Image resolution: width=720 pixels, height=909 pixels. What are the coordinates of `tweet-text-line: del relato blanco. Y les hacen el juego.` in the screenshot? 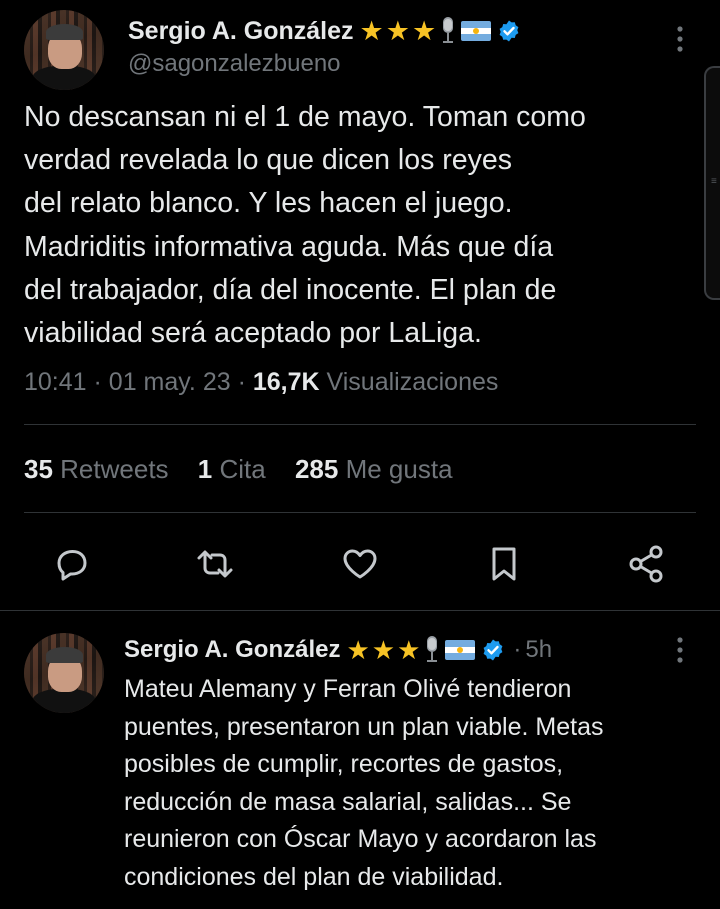 It's located at (268, 203).